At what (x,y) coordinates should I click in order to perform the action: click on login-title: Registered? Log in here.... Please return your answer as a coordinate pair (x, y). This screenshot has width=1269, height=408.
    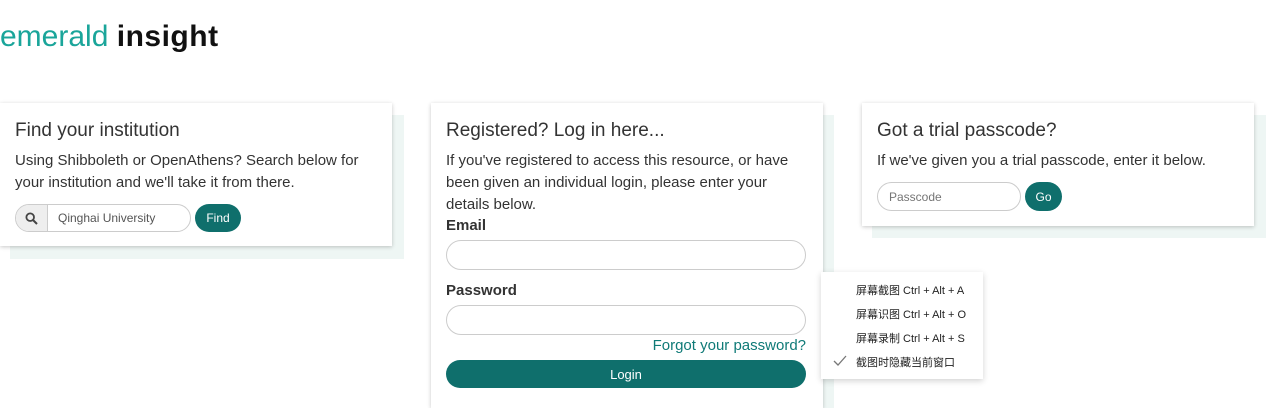
    Looking at the image, I should click on (555, 130).